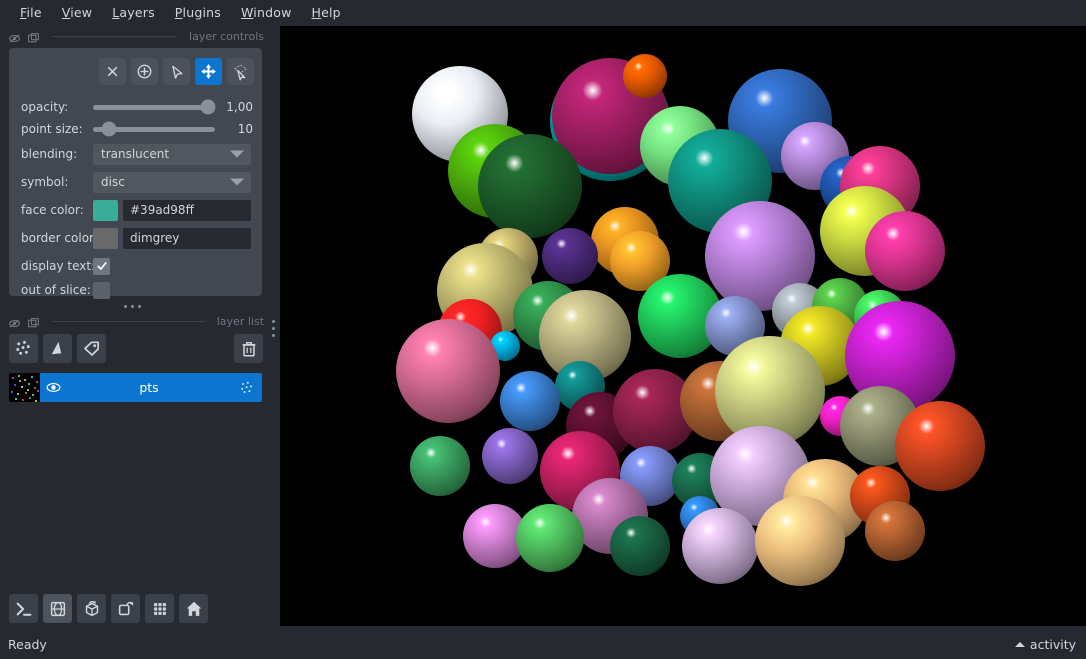 The width and height of the screenshot is (1086, 659). Describe the element at coordinates (240, 71) in the screenshot. I see `transform-tool` at that location.